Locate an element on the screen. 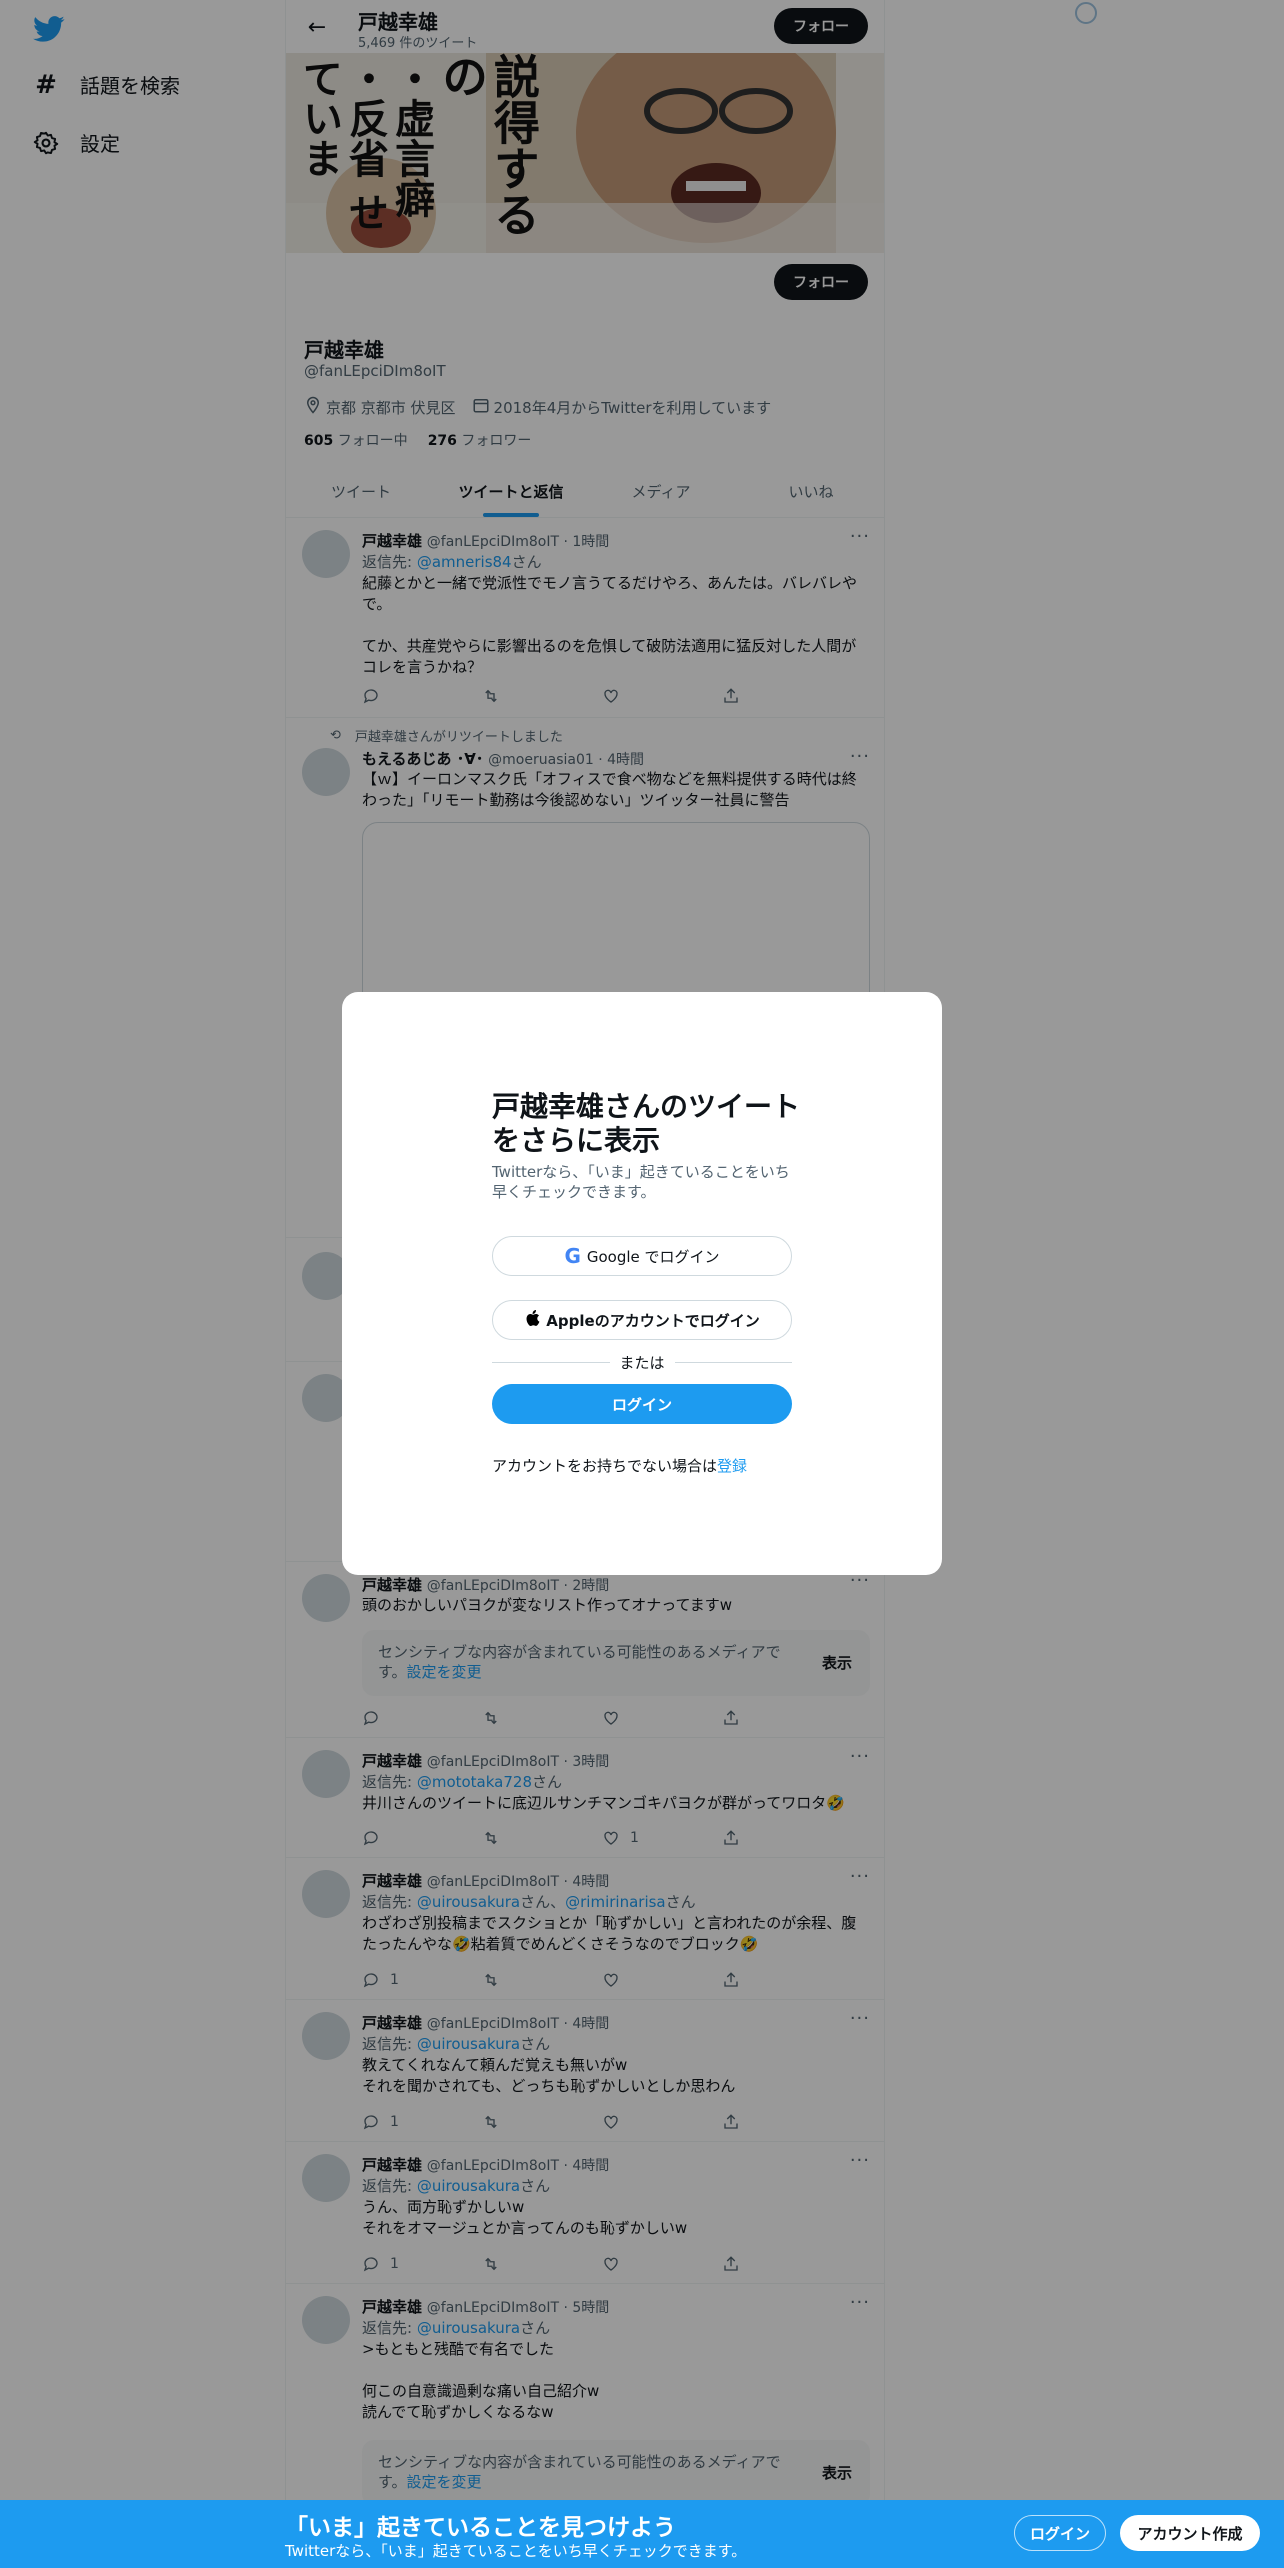 Image resolution: width=1284 pixels, height=2568 pixels. modal-subtitle: Twitterなら、「いま」起きていることをいち早くチェックできます。 is located at coordinates (641, 1182).